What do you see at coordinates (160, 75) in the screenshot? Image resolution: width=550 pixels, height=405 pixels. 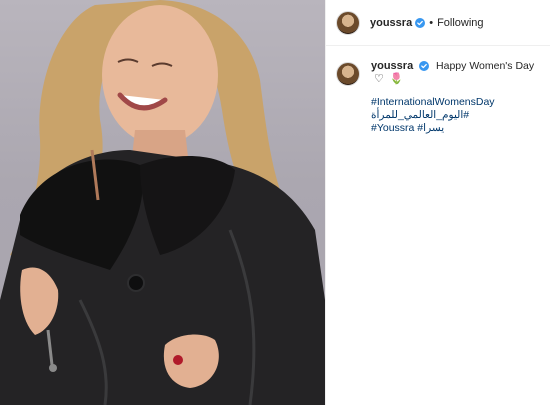 I see `face-shape` at bounding box center [160, 75].